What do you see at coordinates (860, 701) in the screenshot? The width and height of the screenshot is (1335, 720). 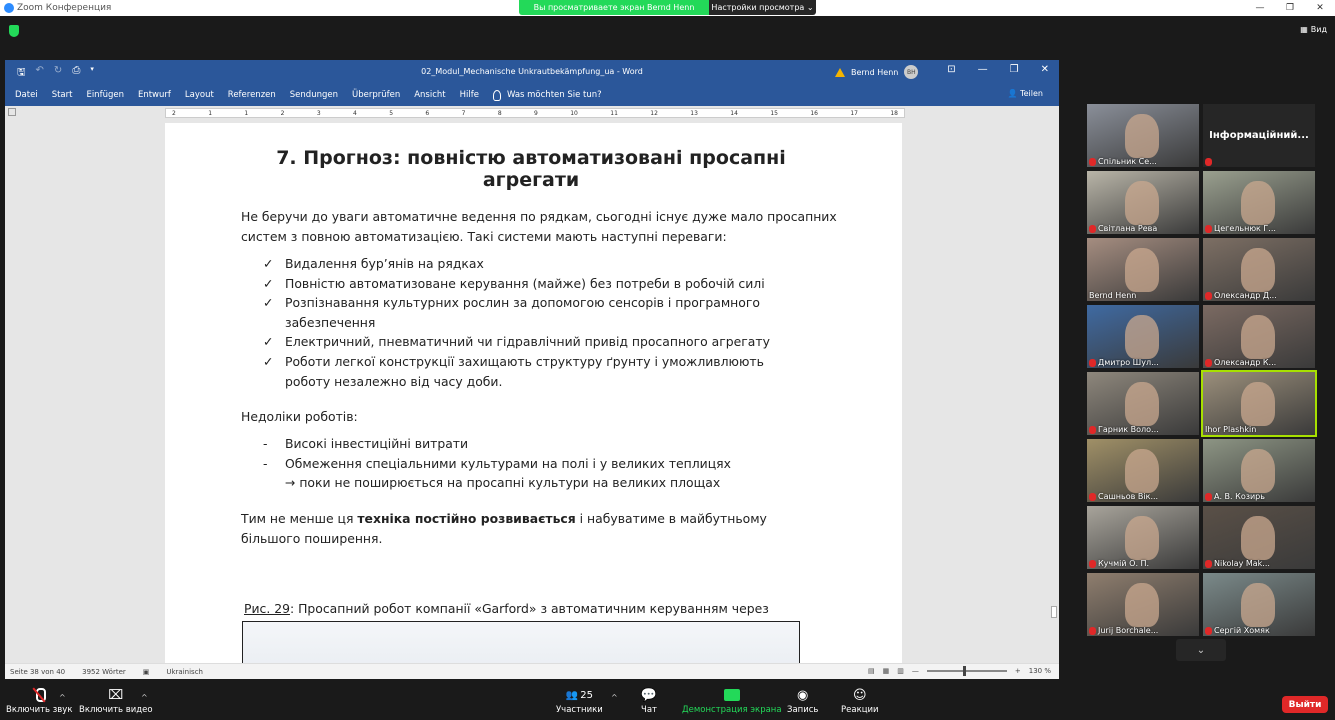 I see `reactions-button: ☺ Реакции` at bounding box center [860, 701].